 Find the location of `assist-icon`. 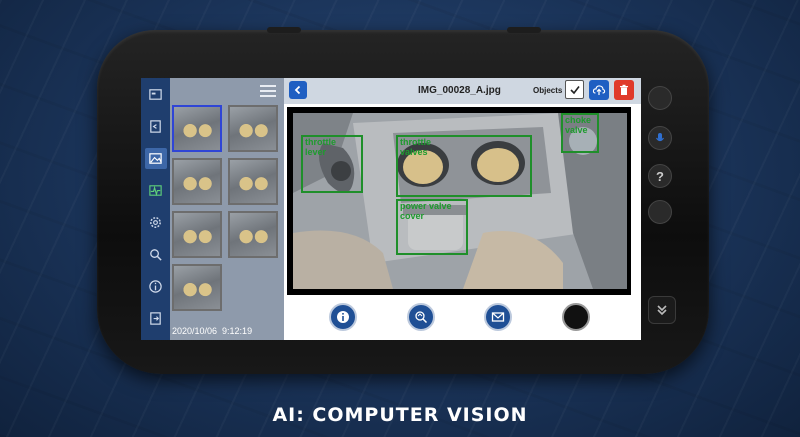

assist-icon is located at coordinates (421, 317).